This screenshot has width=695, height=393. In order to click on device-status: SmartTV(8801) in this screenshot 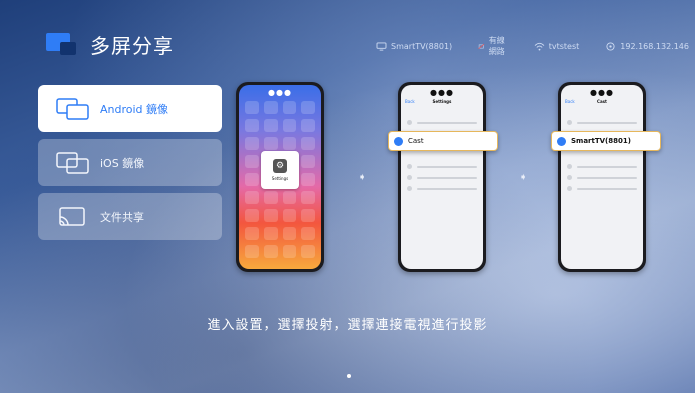, I will do `click(414, 46)`.